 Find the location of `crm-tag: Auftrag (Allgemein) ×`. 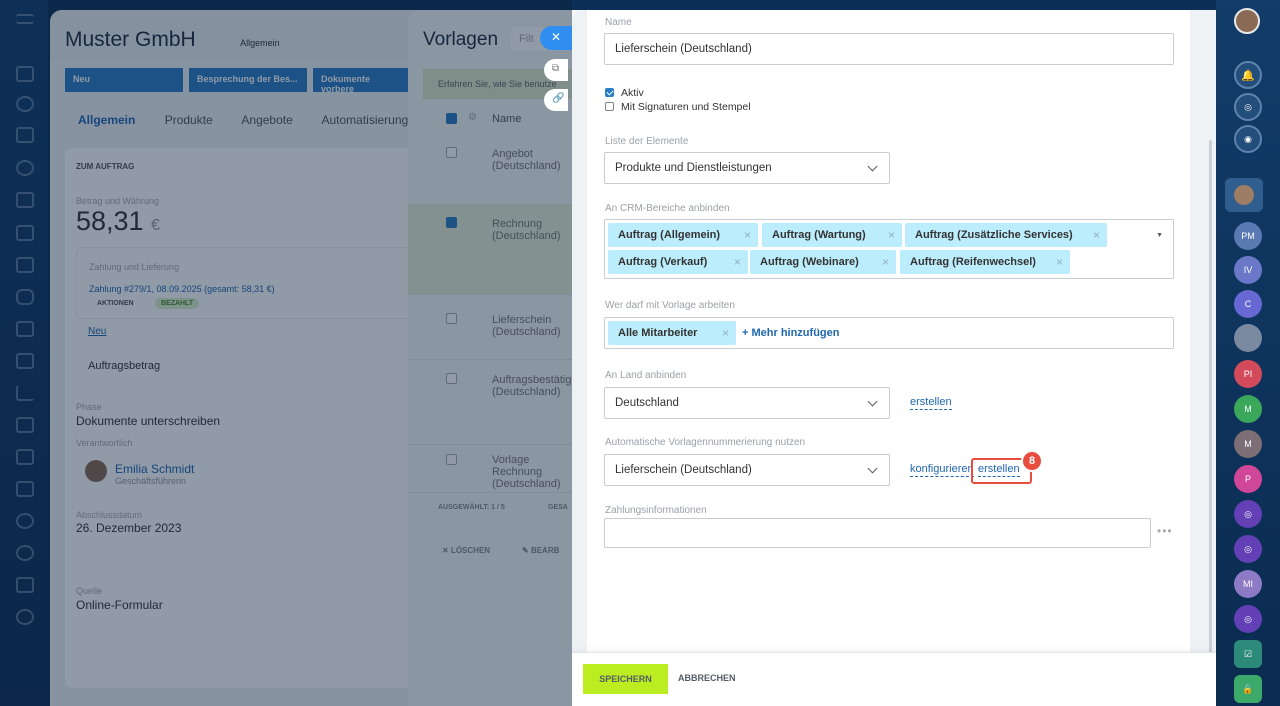

crm-tag: Auftrag (Allgemein) × is located at coordinates (683, 235).